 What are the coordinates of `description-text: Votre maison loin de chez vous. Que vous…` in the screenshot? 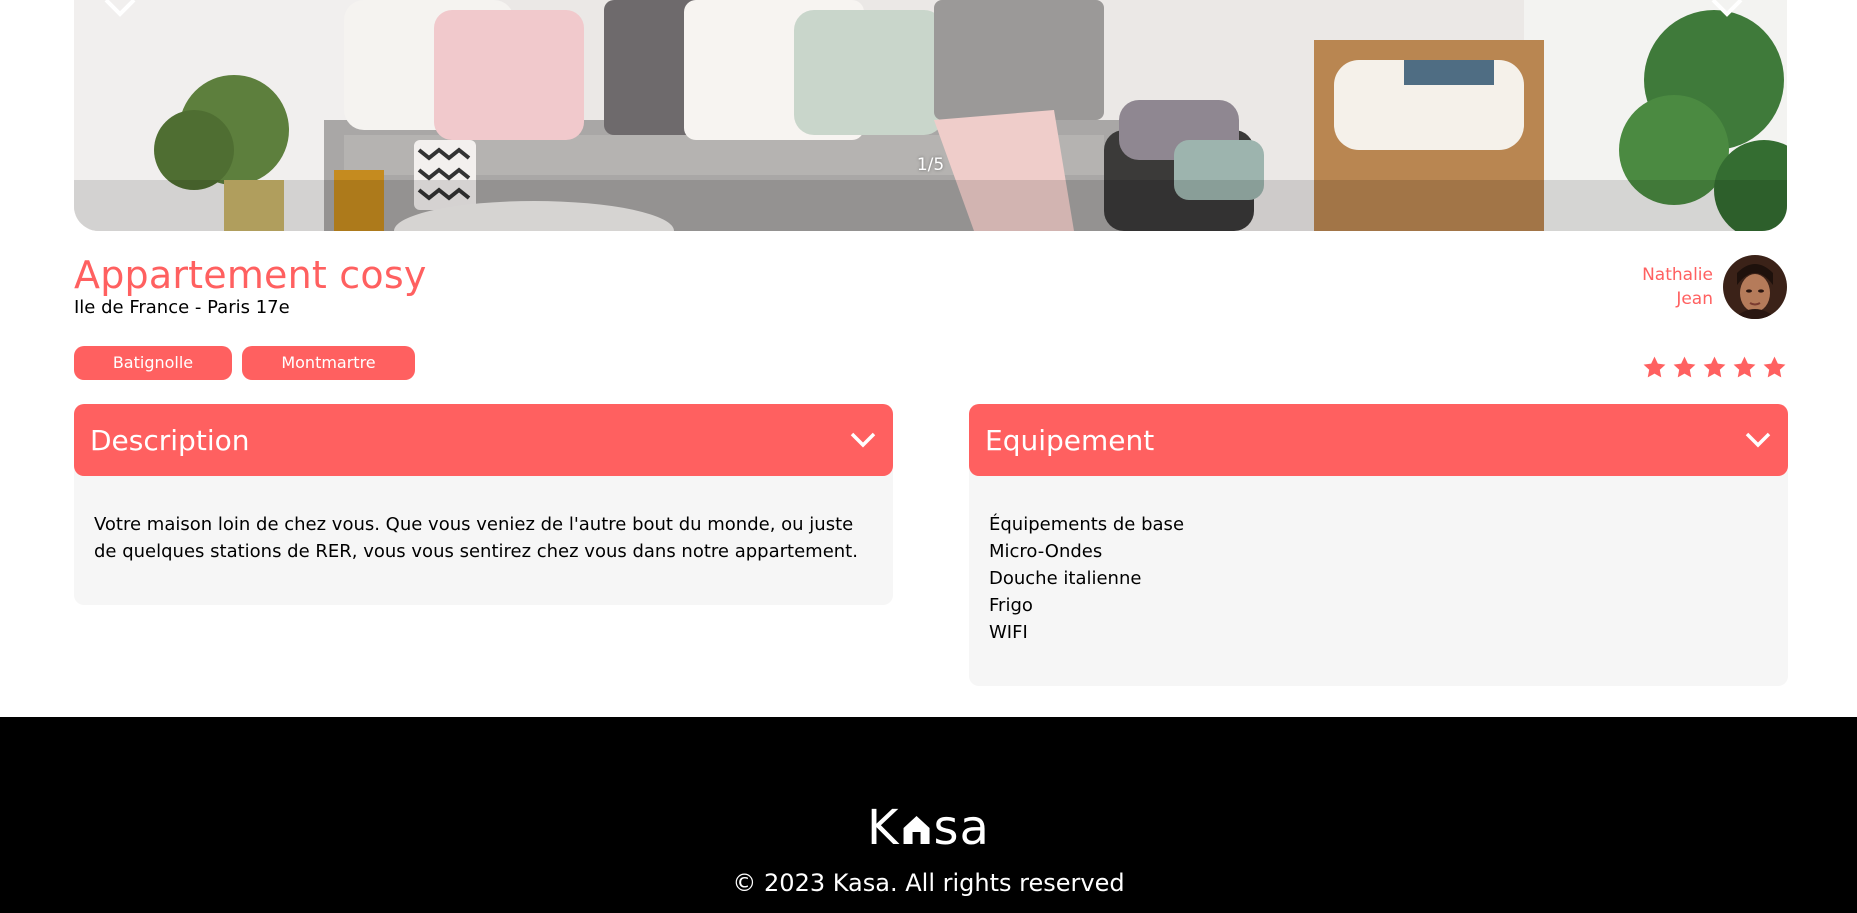 It's located at (476, 538).